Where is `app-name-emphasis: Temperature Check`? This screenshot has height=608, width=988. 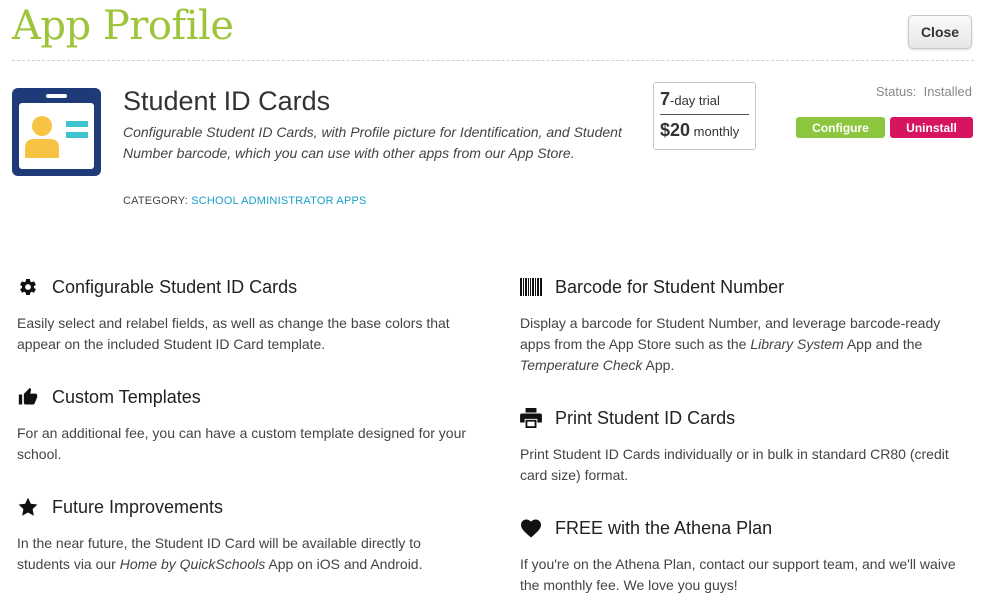 app-name-emphasis: Temperature Check is located at coordinates (581, 365).